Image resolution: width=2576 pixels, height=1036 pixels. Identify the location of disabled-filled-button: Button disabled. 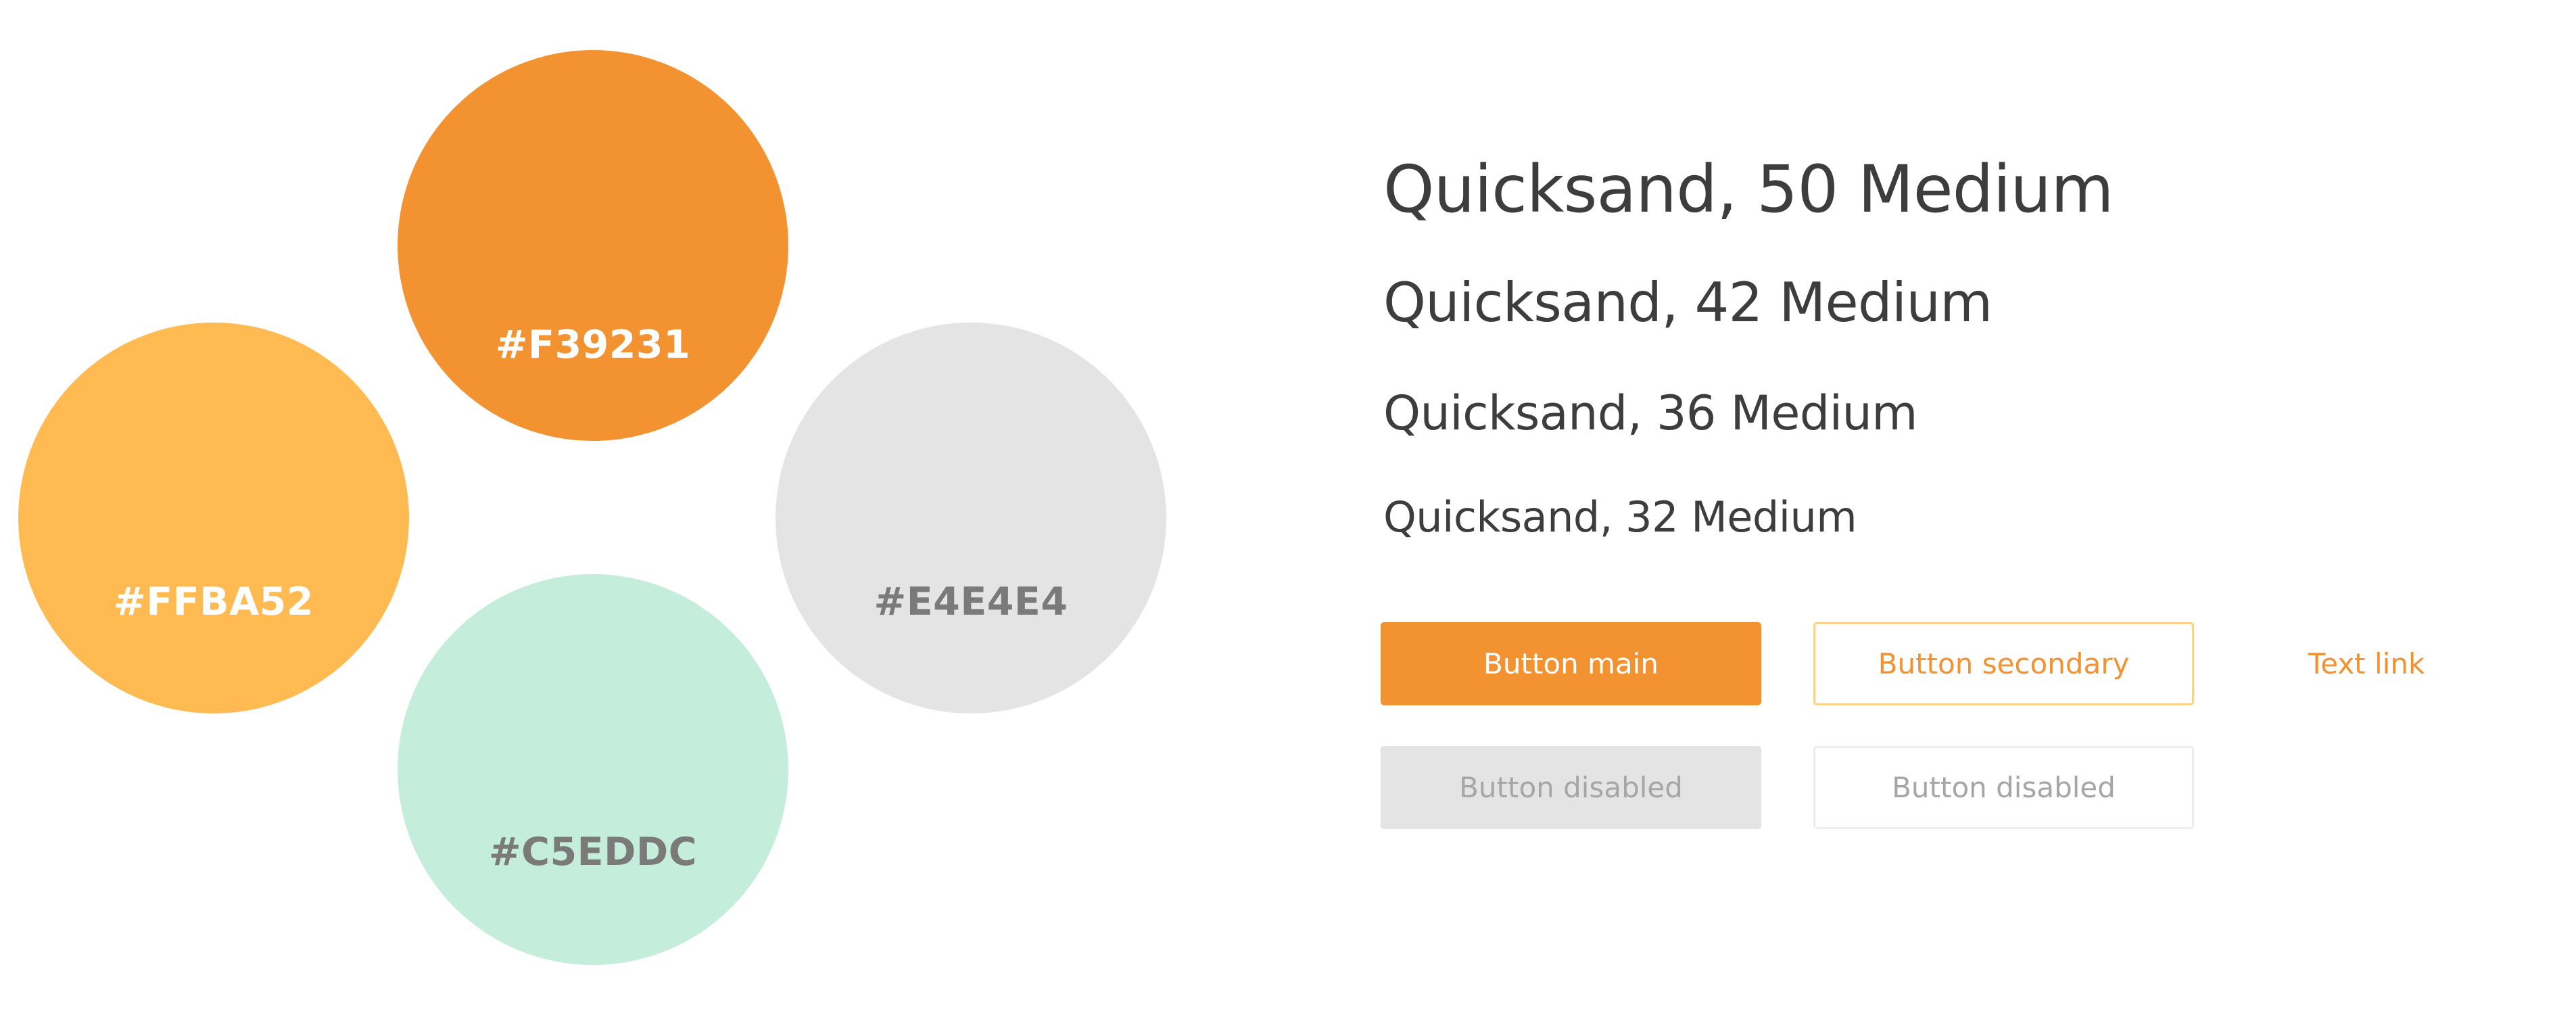
(1571, 787).